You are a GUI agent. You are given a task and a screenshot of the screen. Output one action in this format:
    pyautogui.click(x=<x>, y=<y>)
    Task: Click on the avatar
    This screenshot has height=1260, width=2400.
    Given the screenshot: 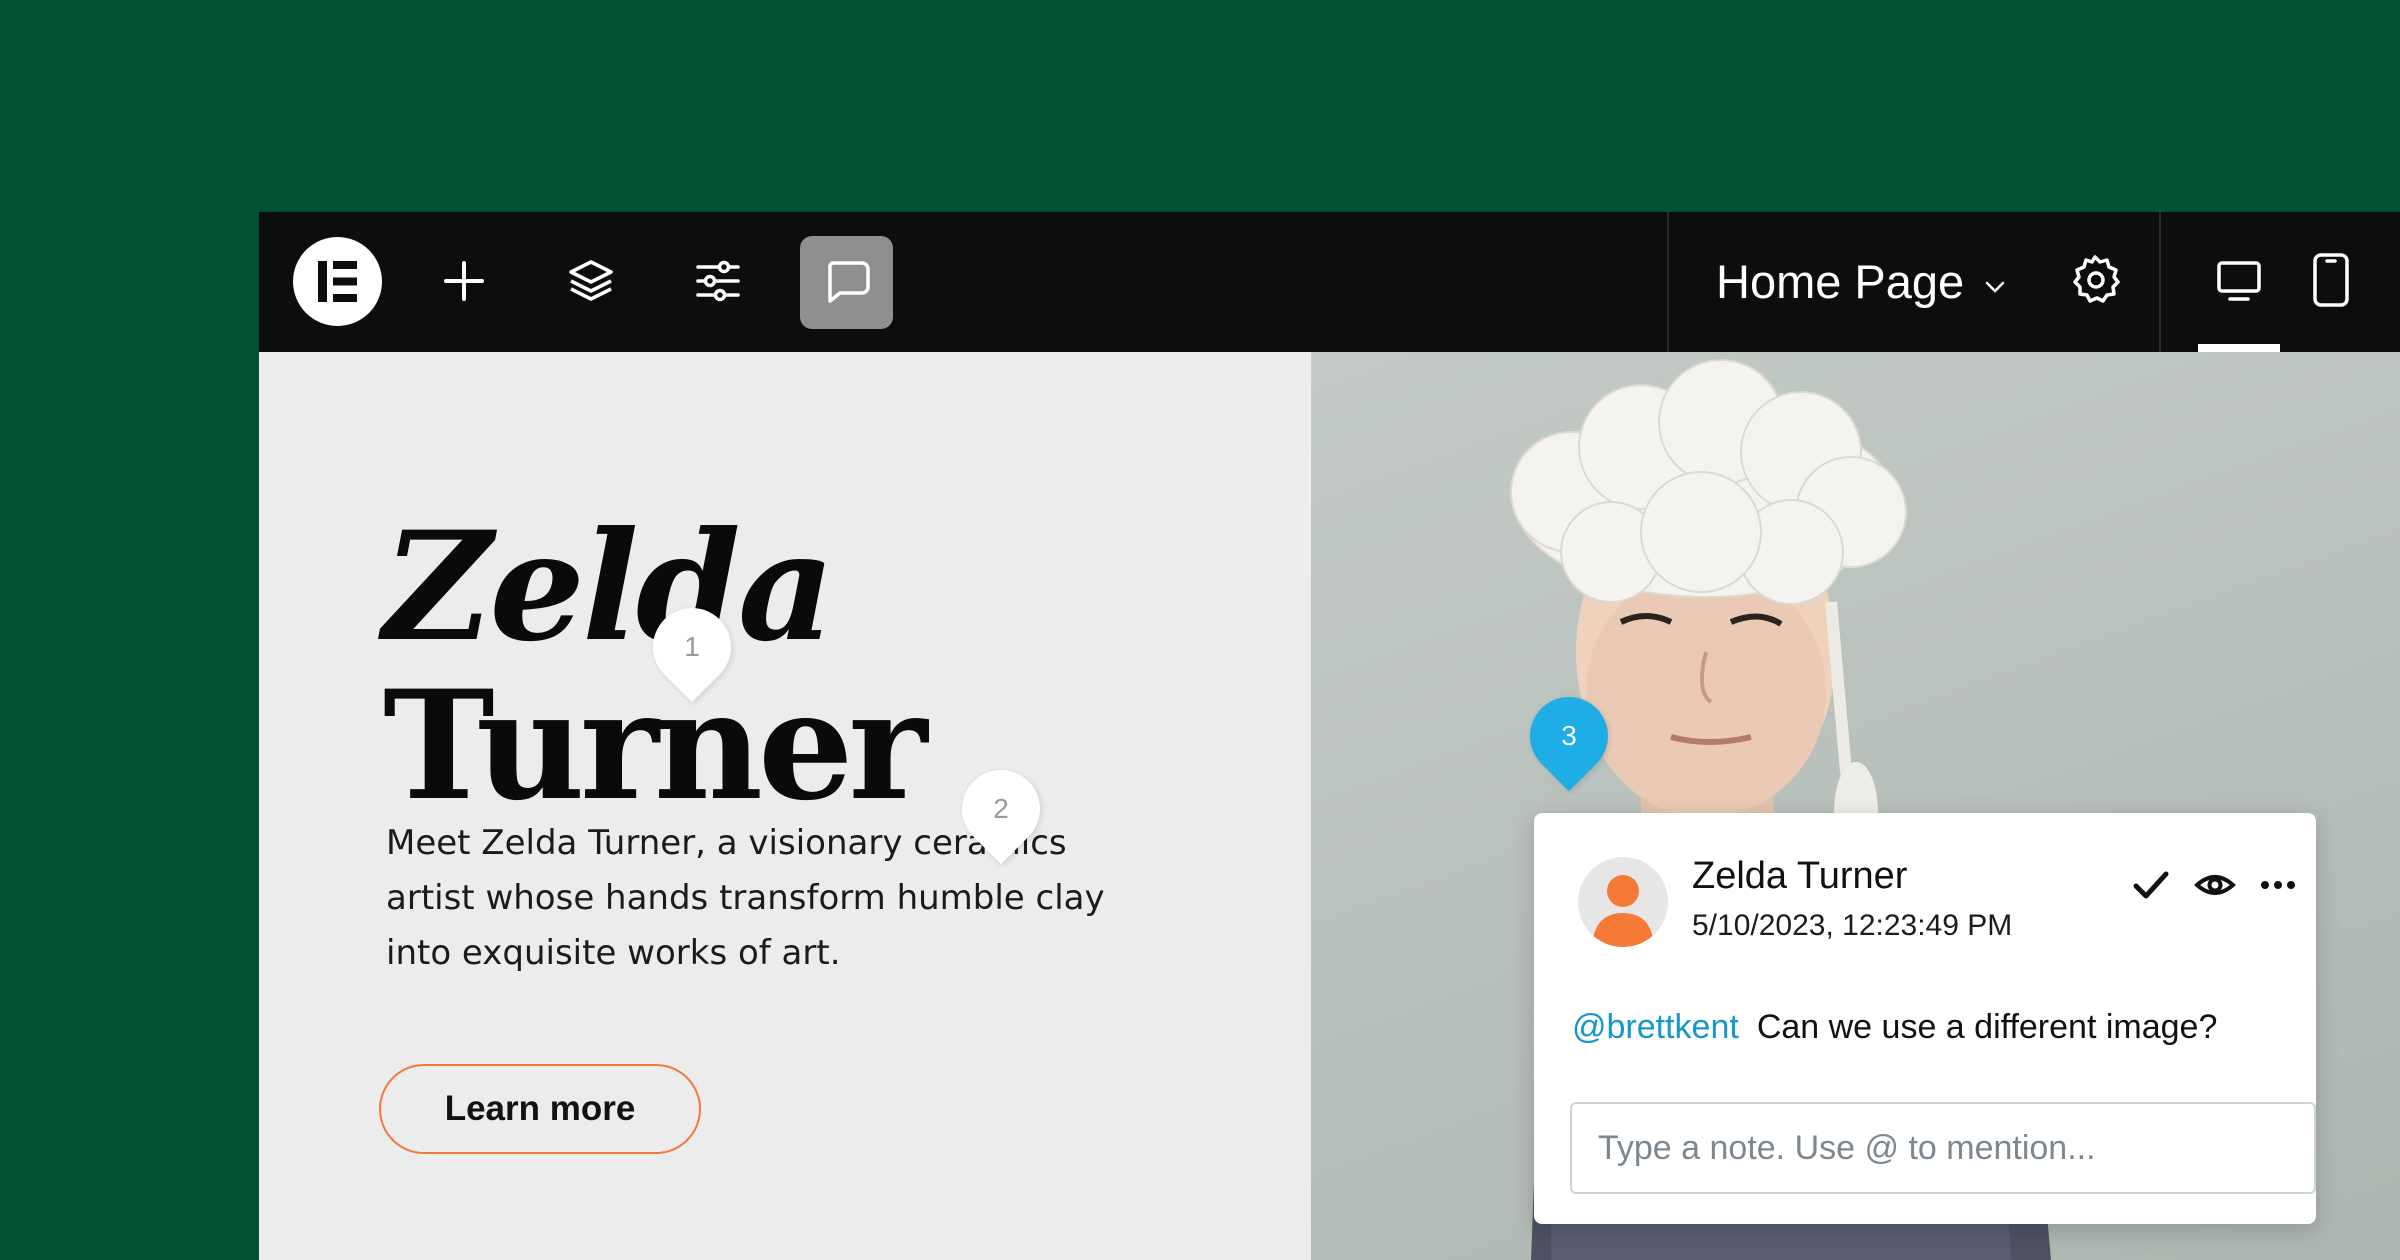 What is the action you would take?
    pyautogui.click(x=1623, y=902)
    